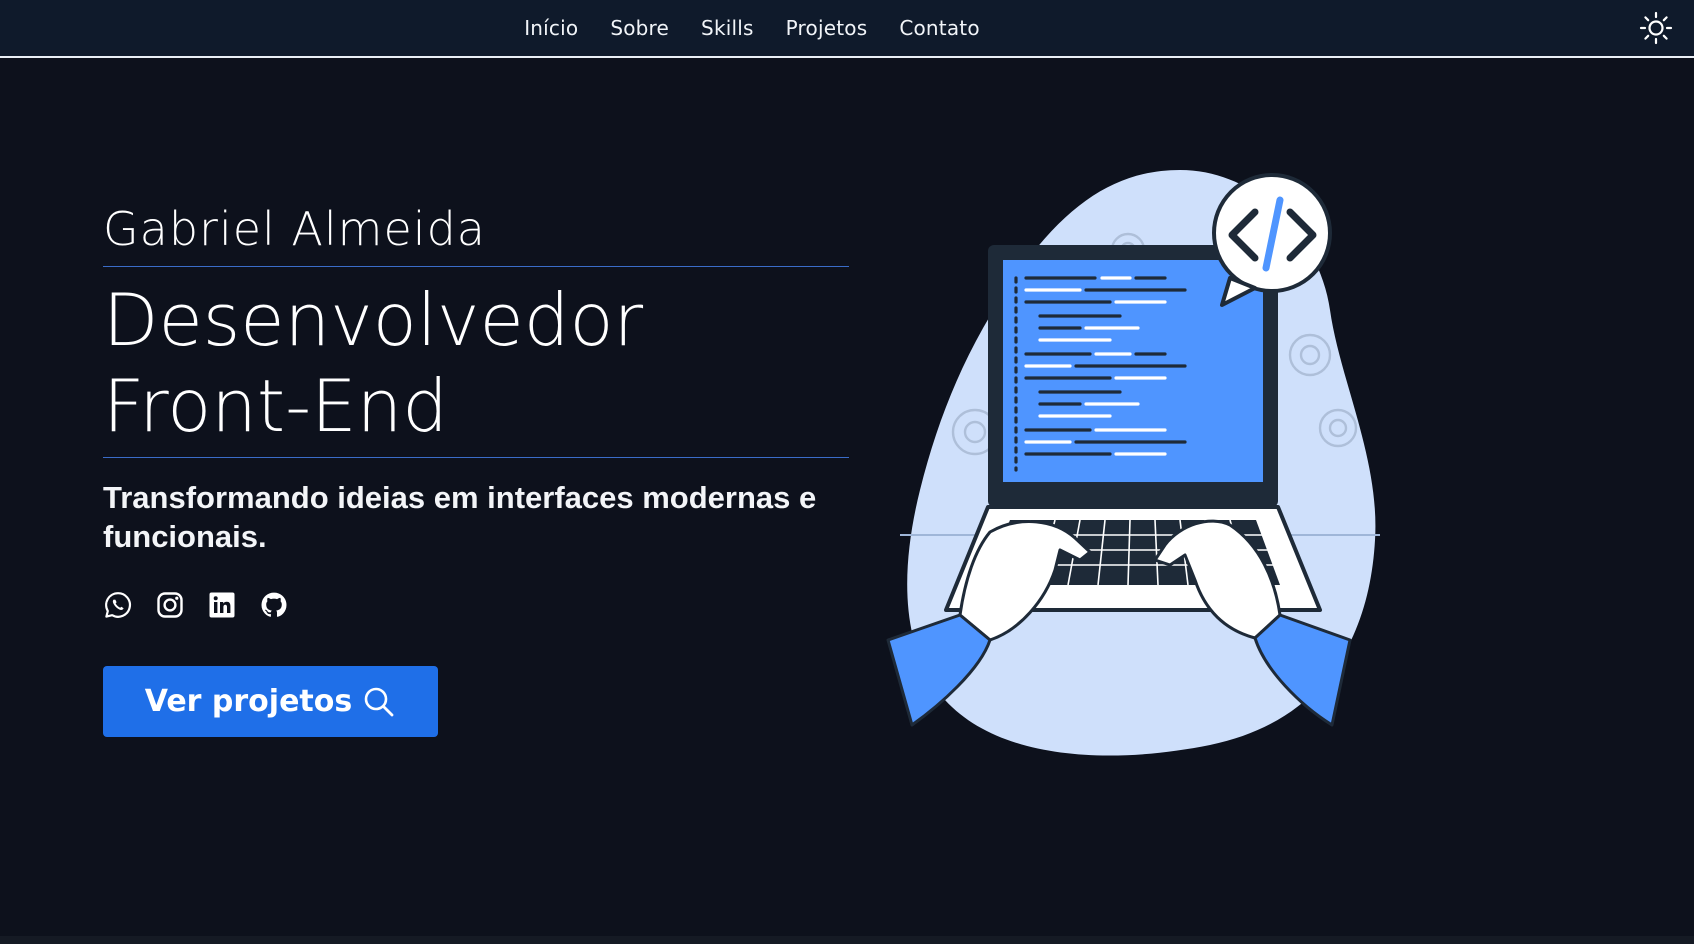 The height and width of the screenshot is (944, 1694). I want to click on nav-link-projetos: Projetos, so click(827, 28).